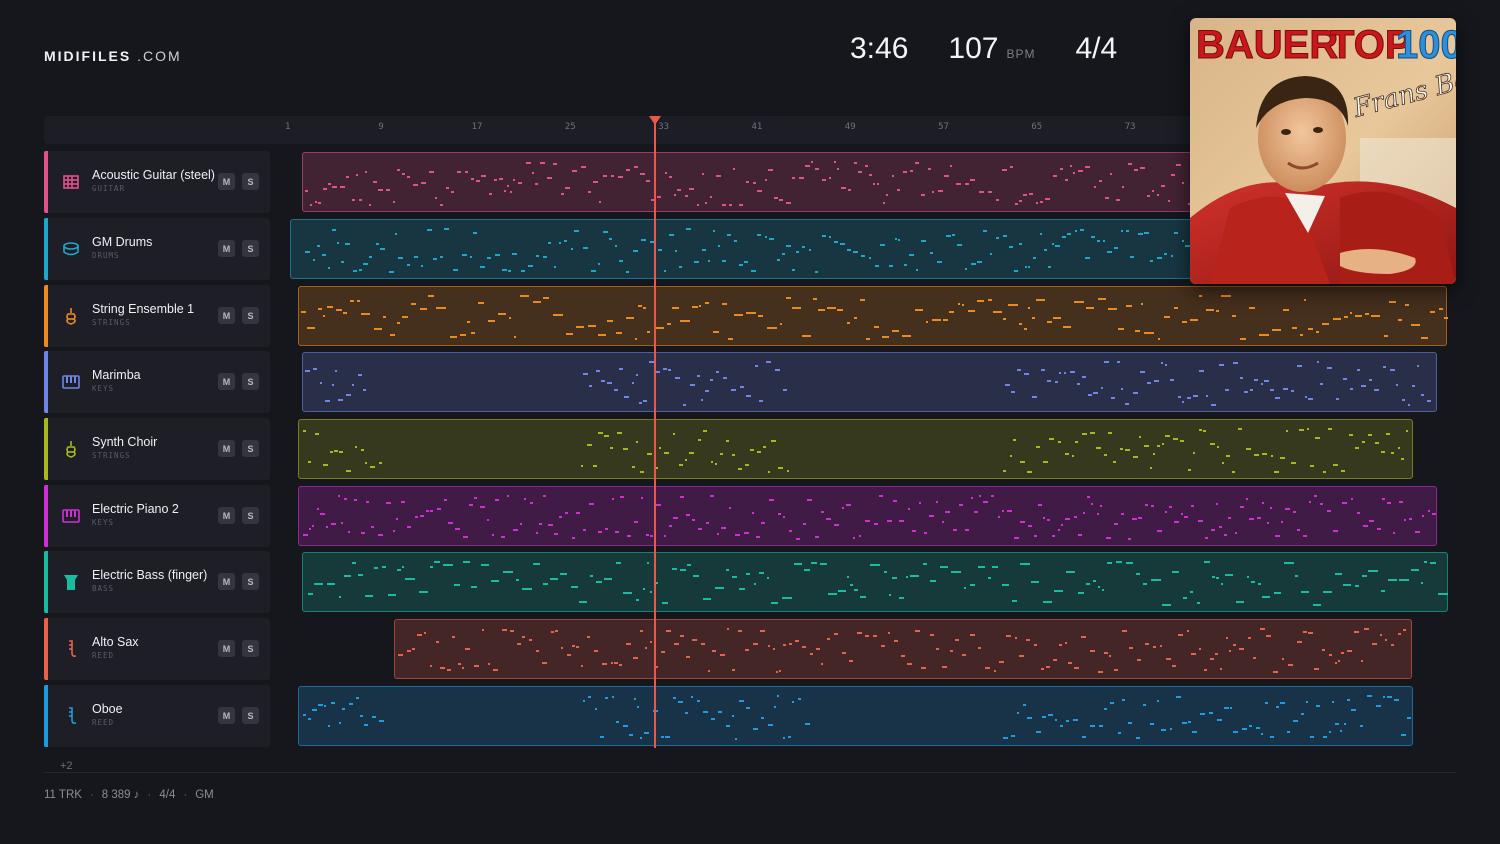  Describe the element at coordinates (757, 127) in the screenshot. I see `ruler-tick: 41` at that location.